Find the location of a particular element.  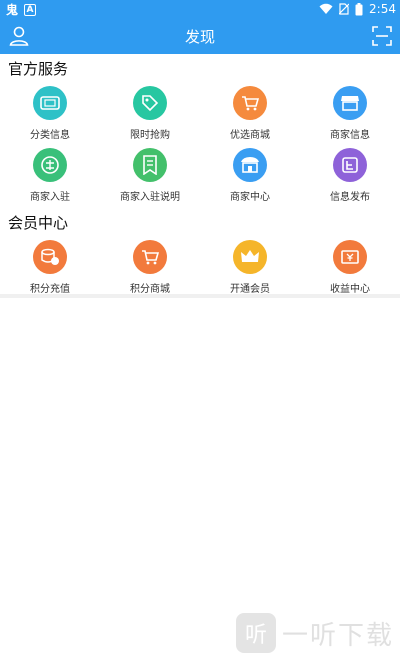

grid-item-label: 收益中心 is located at coordinates (350, 289).